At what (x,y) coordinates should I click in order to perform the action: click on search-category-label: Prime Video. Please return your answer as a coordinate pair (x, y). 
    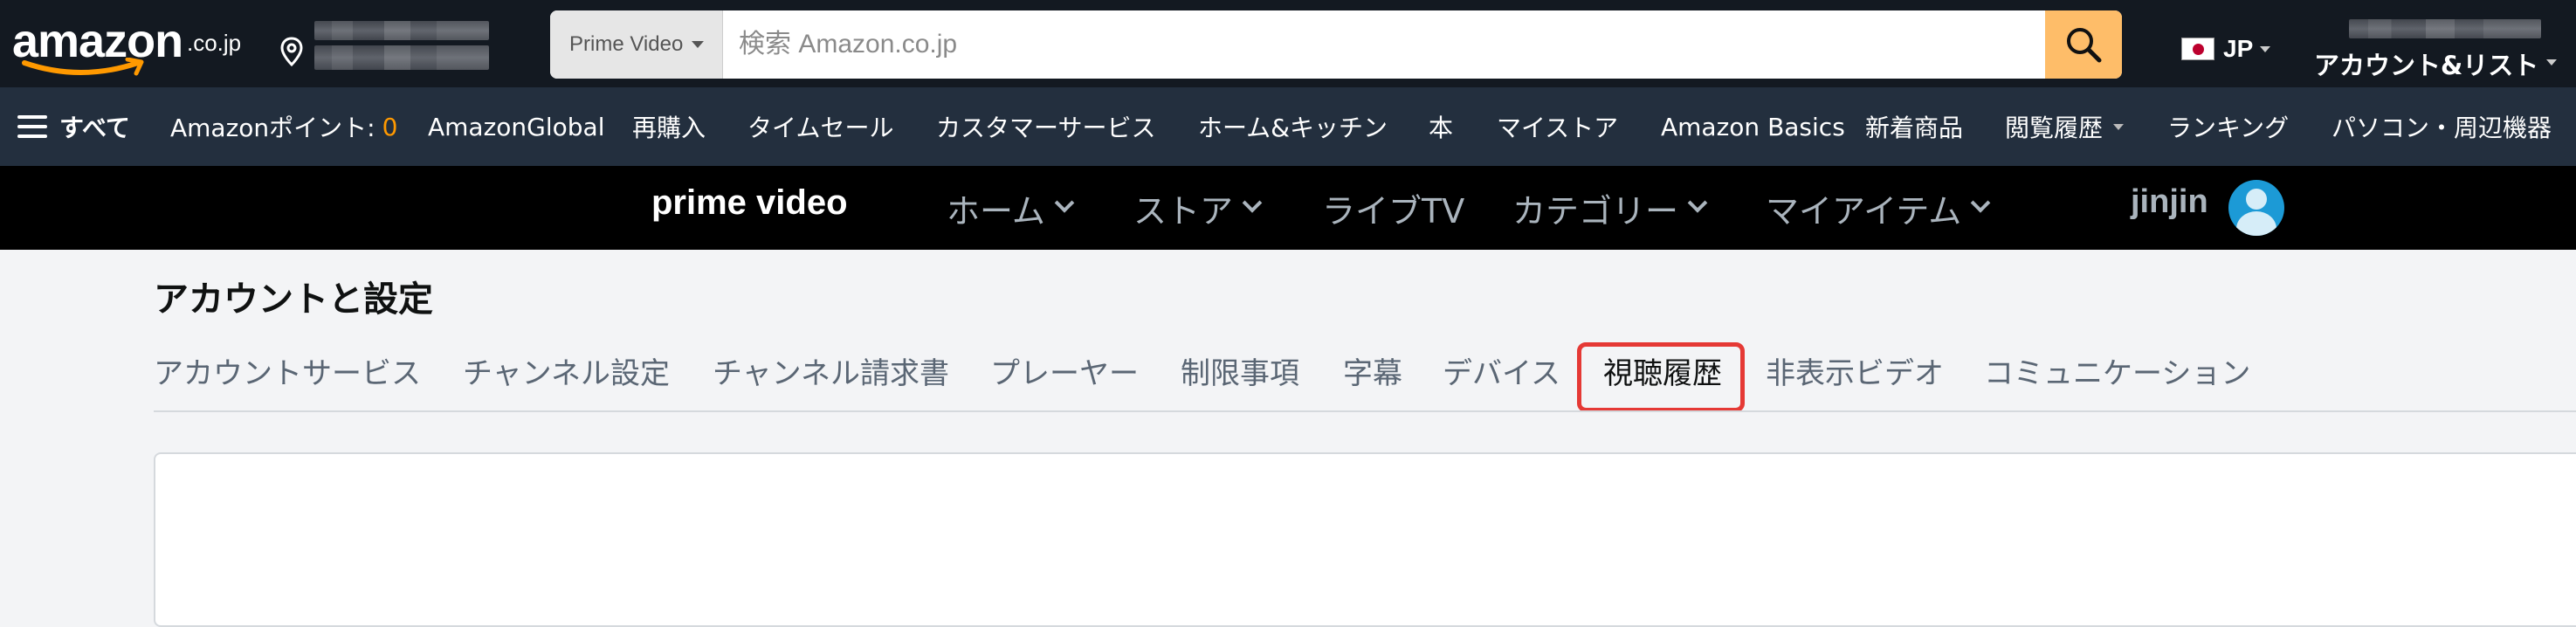
    Looking at the image, I should click on (626, 44).